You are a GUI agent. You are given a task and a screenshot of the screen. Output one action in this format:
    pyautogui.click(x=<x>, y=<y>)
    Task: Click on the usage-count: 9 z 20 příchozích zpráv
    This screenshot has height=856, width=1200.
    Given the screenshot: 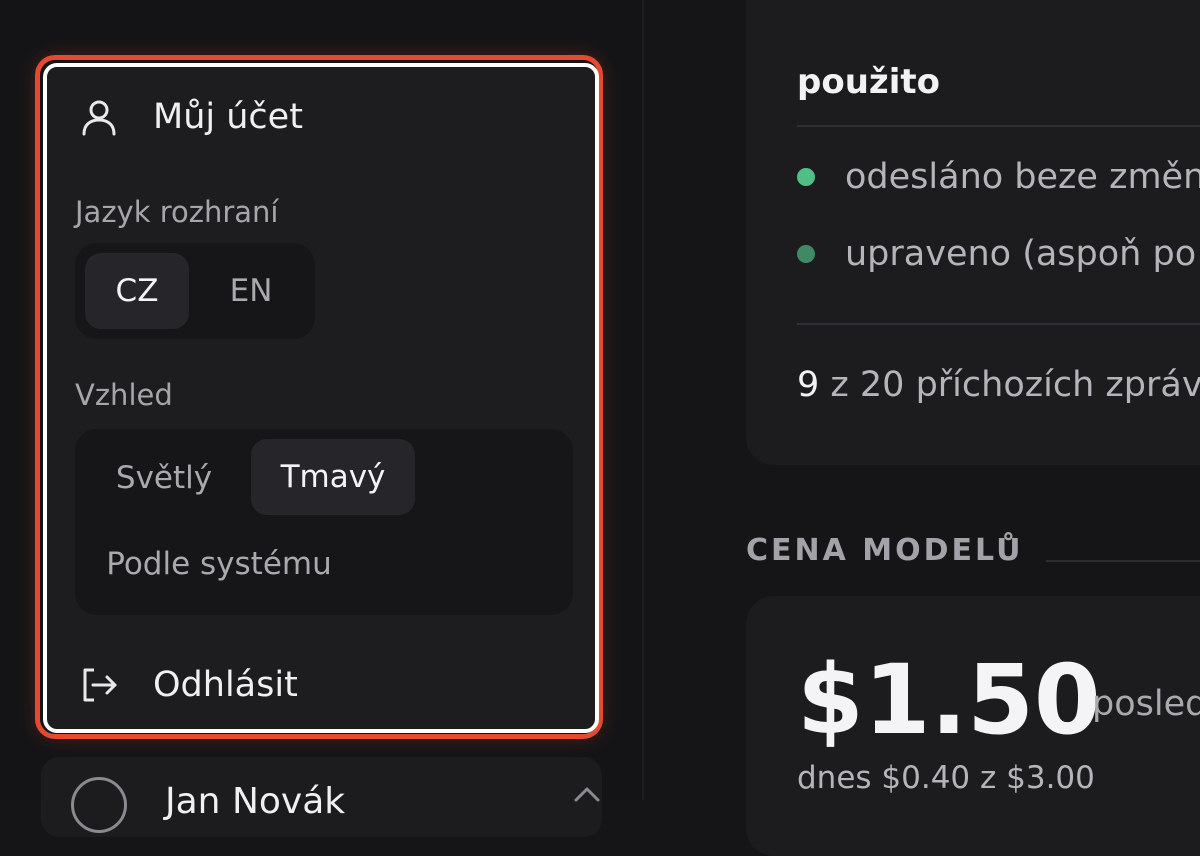 What is the action you would take?
    pyautogui.click(x=998, y=385)
    